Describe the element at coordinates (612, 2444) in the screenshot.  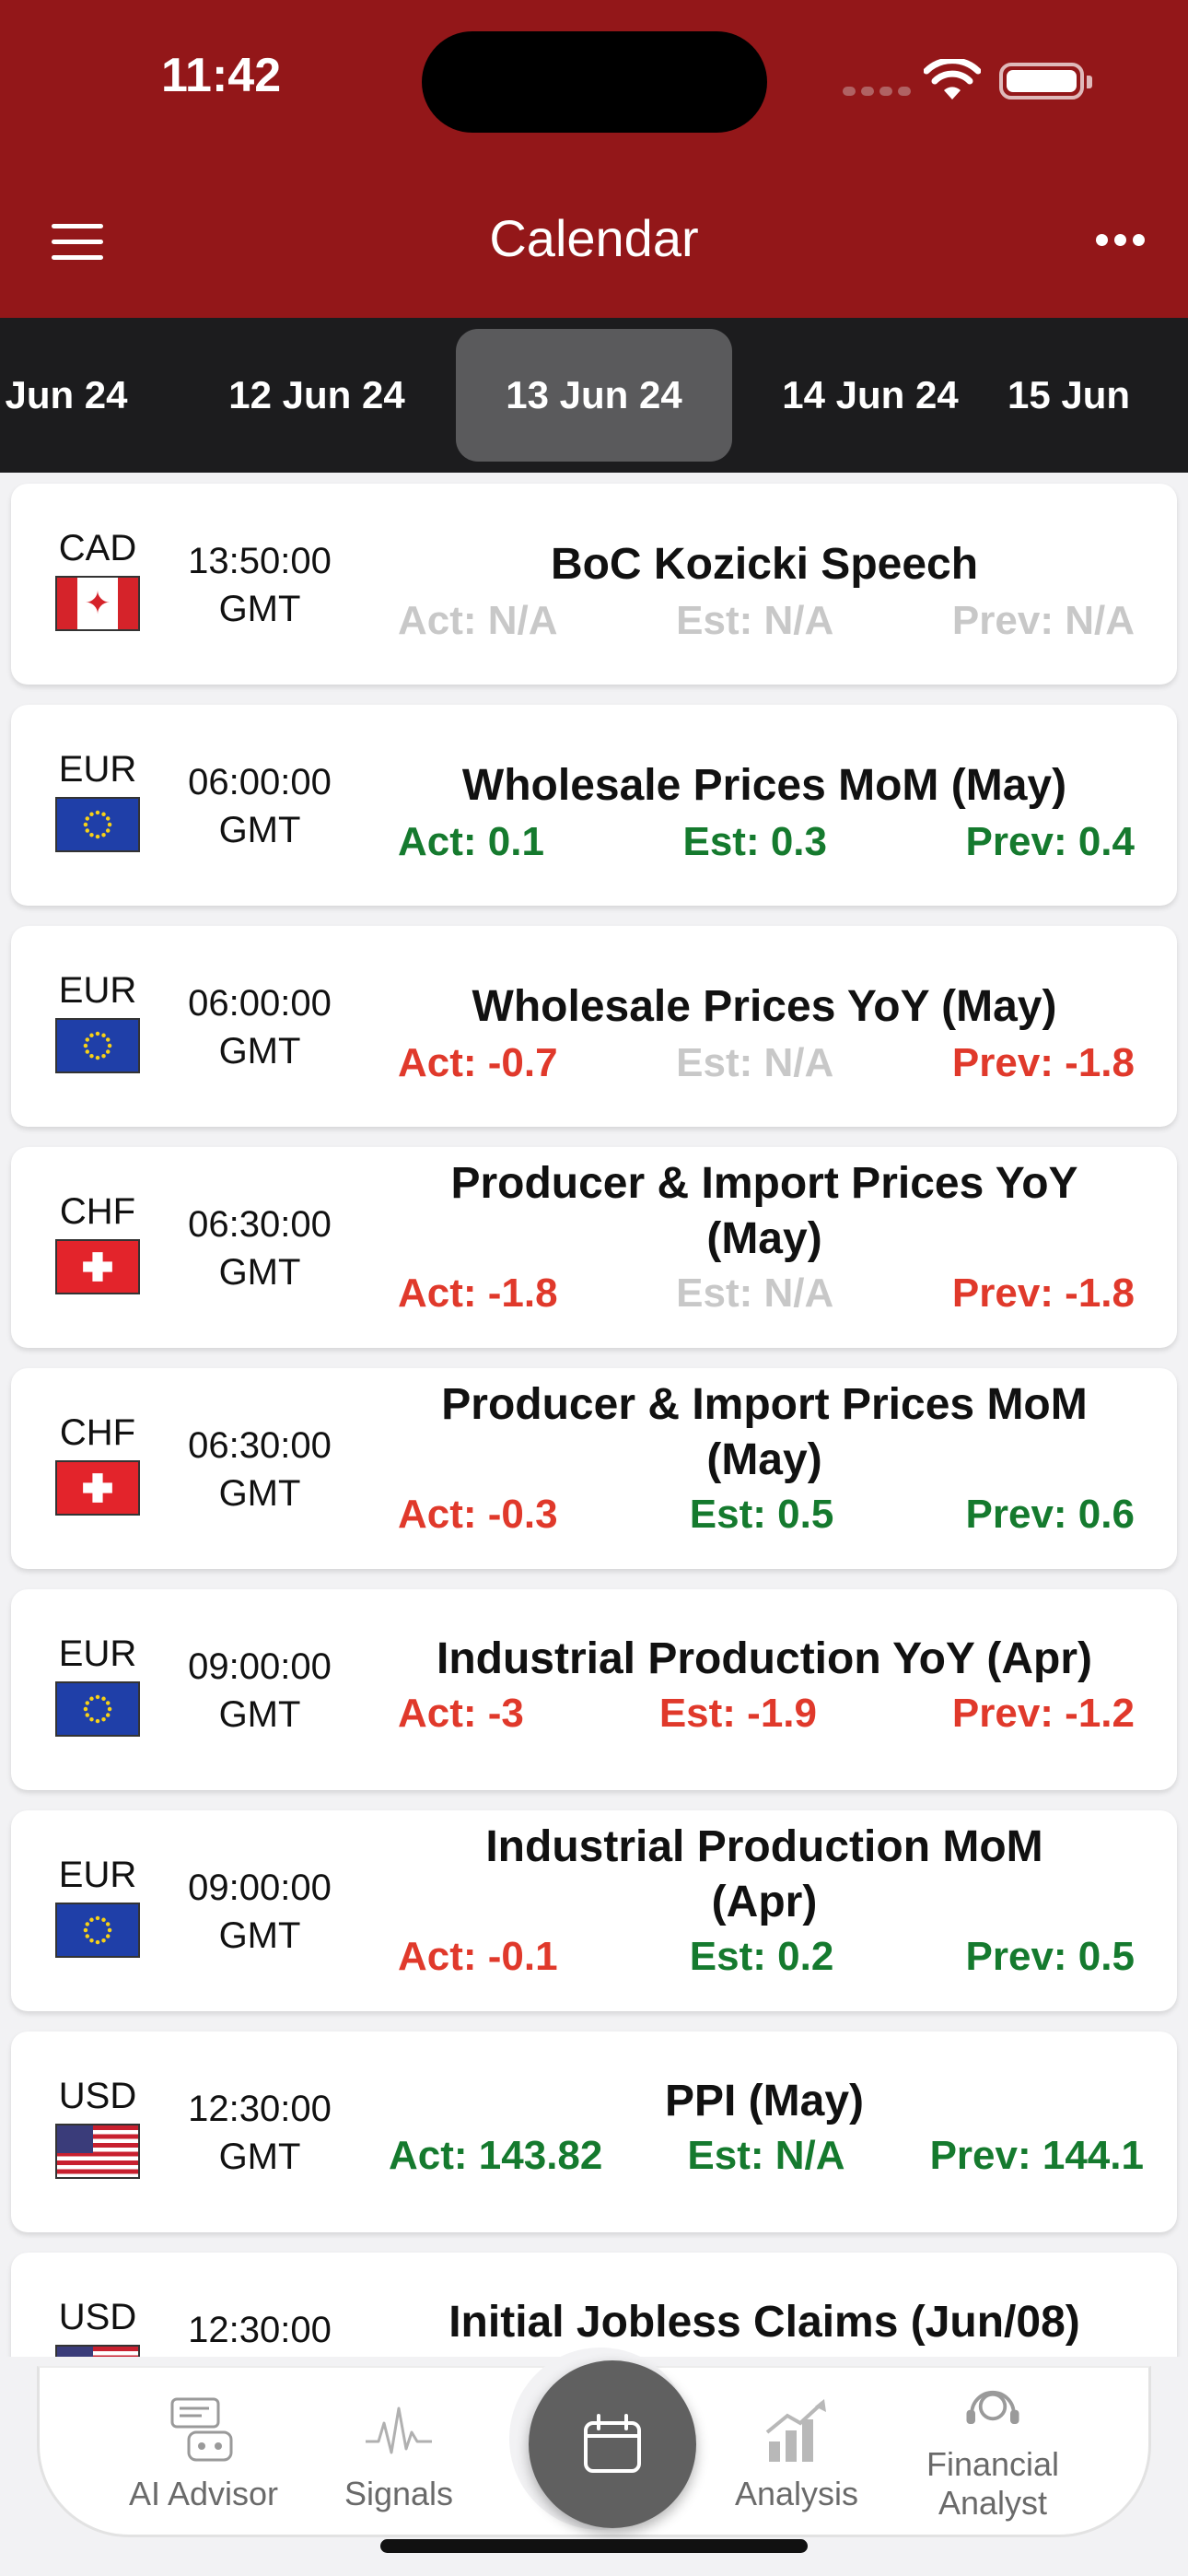
I see `calendar-fab-button` at that location.